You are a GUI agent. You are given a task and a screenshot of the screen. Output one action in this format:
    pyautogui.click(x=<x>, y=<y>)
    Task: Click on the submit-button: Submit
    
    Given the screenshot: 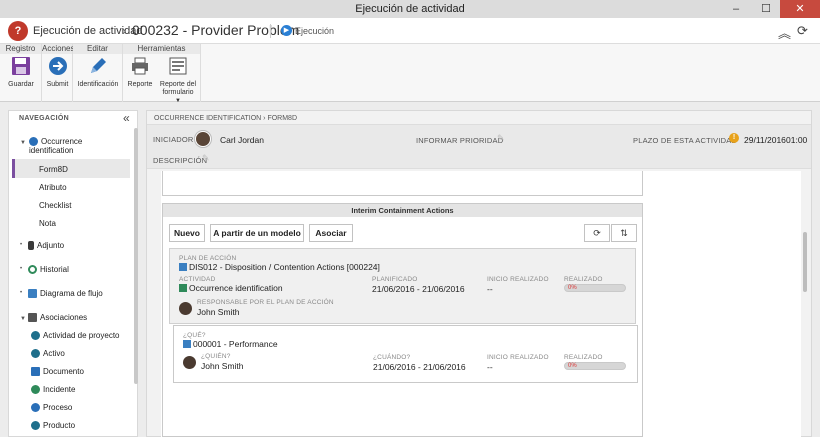 What is the action you would take?
    pyautogui.click(x=57, y=72)
    